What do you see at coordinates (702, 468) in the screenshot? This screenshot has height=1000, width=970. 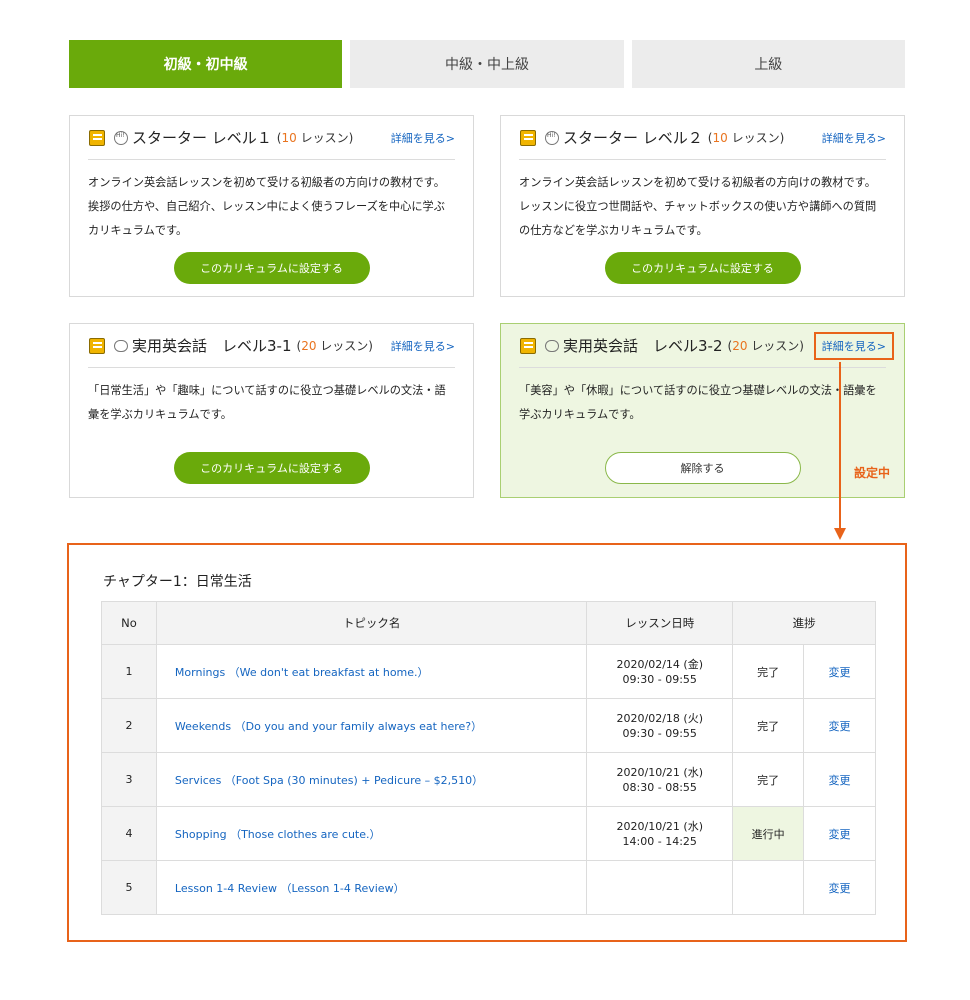 I see `remove-curriculum-button: 解除する` at bounding box center [702, 468].